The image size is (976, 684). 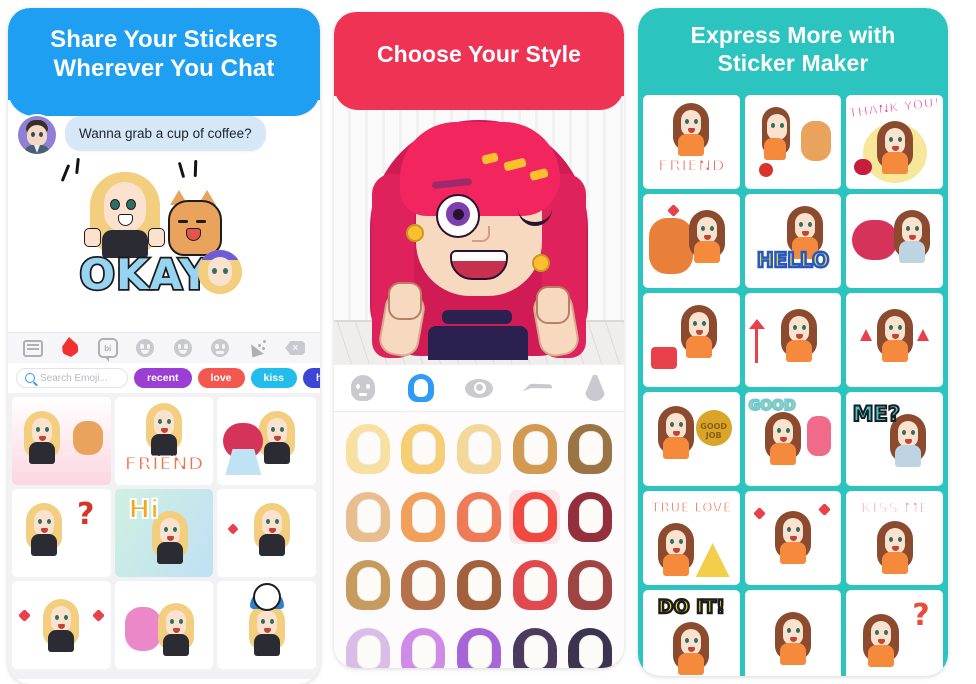 I want to click on hairstyle-grid, so click(x=479, y=540).